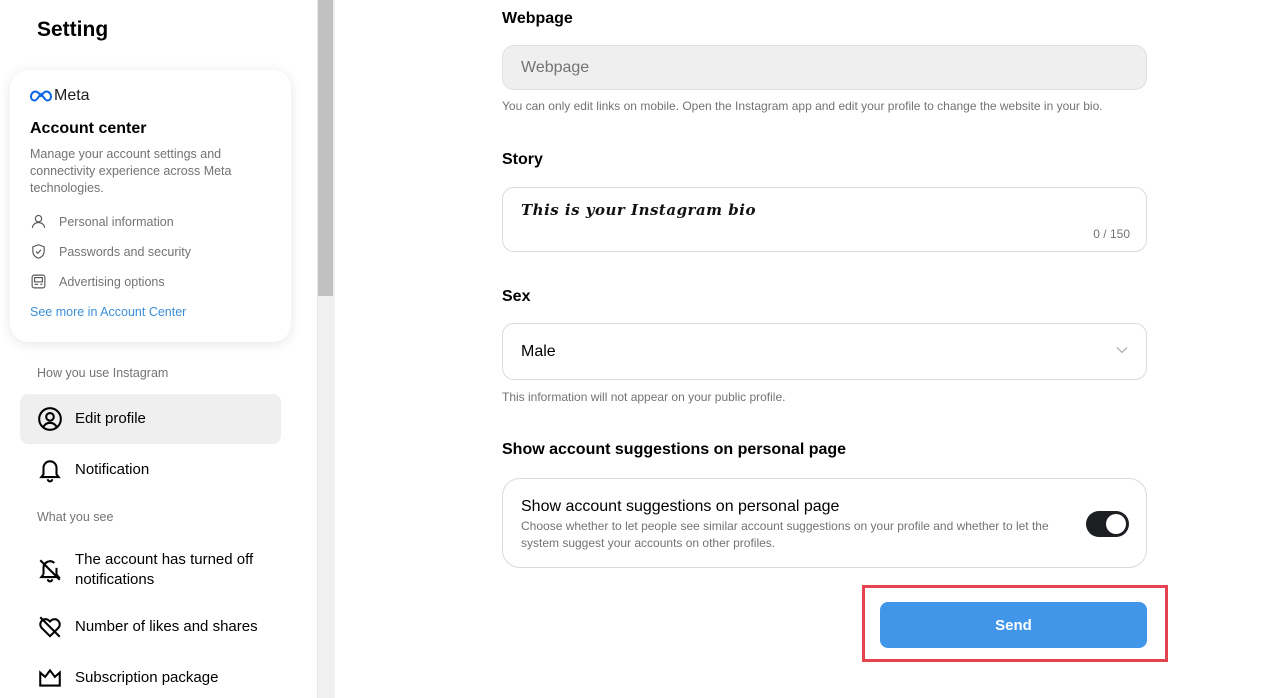 The height and width of the screenshot is (698, 1280). Describe the element at coordinates (555, 67) in the screenshot. I see `webpage-placeholder: Webpage` at that location.